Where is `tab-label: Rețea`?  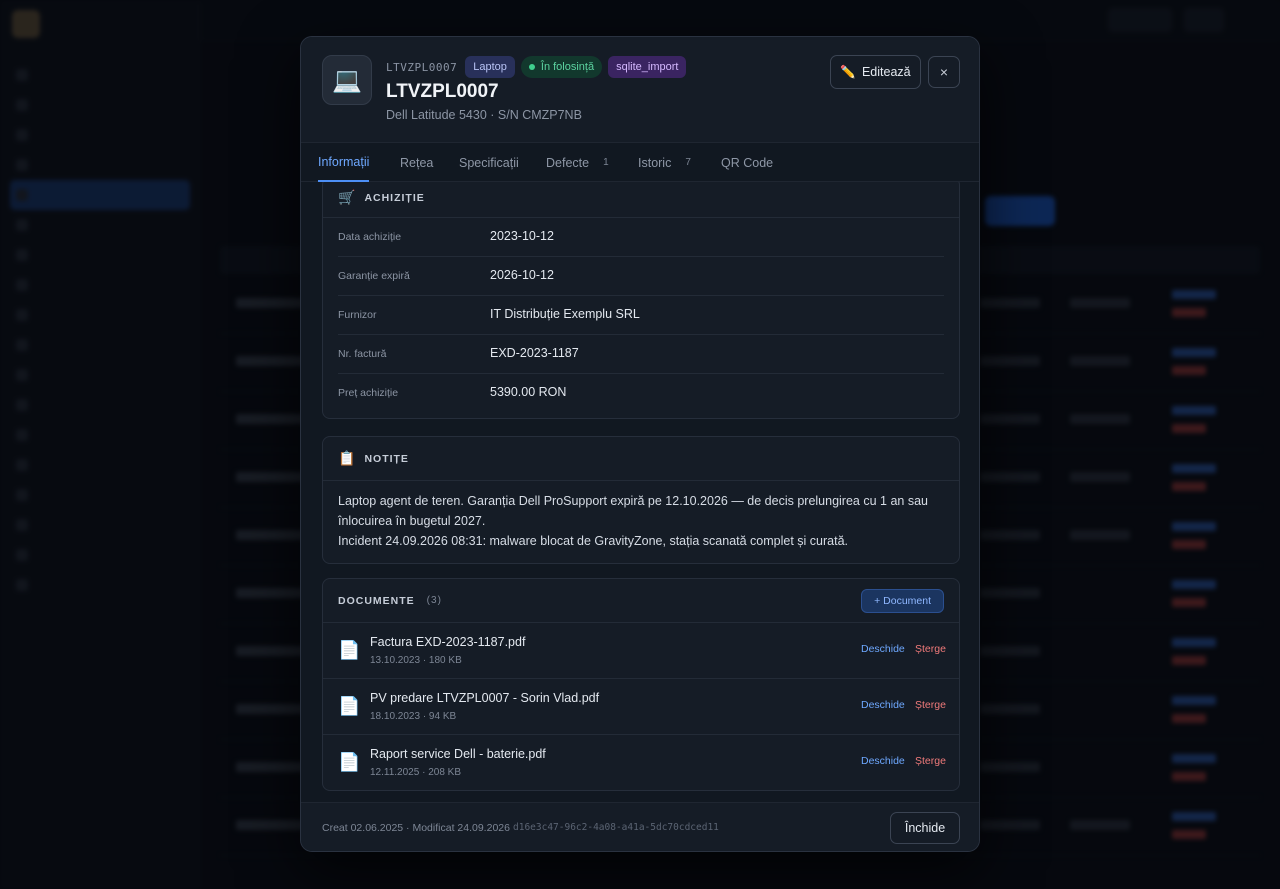 tab-label: Rețea is located at coordinates (417, 162).